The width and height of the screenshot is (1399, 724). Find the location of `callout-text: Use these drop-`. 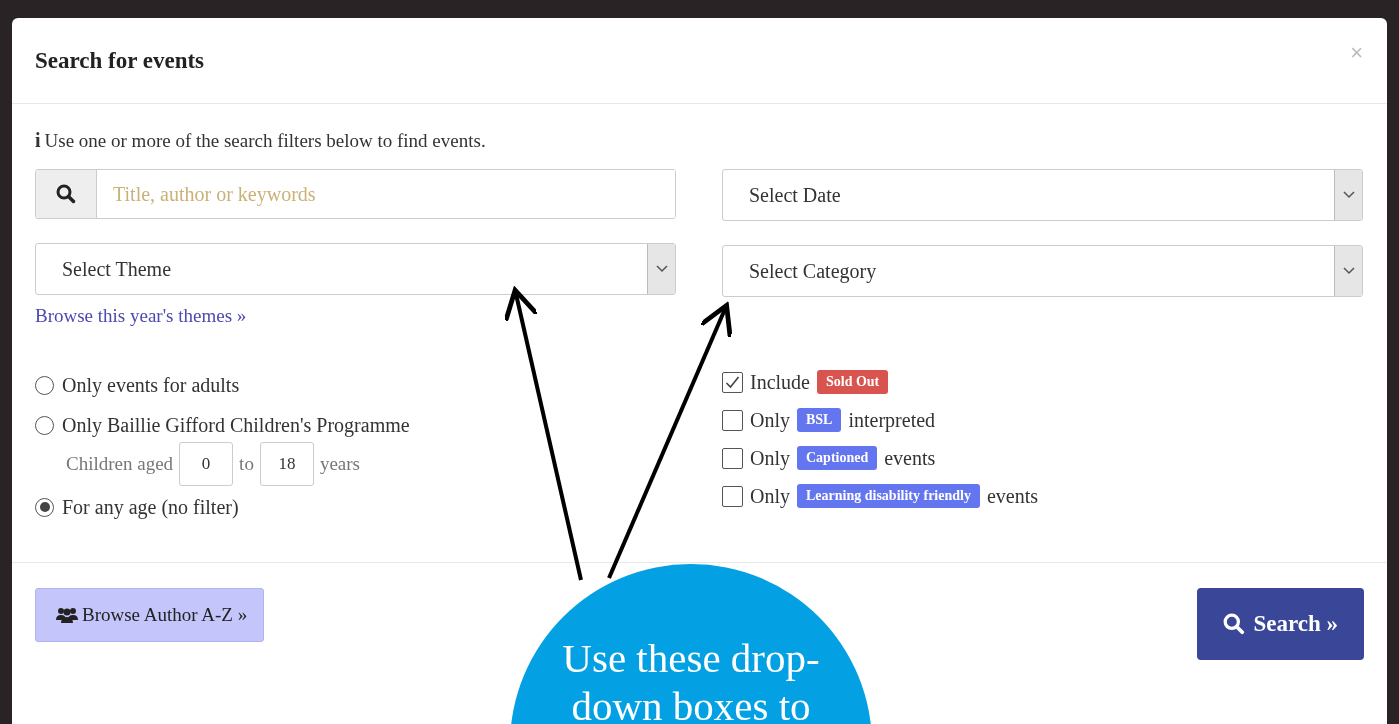

callout-text: Use these drop- is located at coordinates (691, 658).